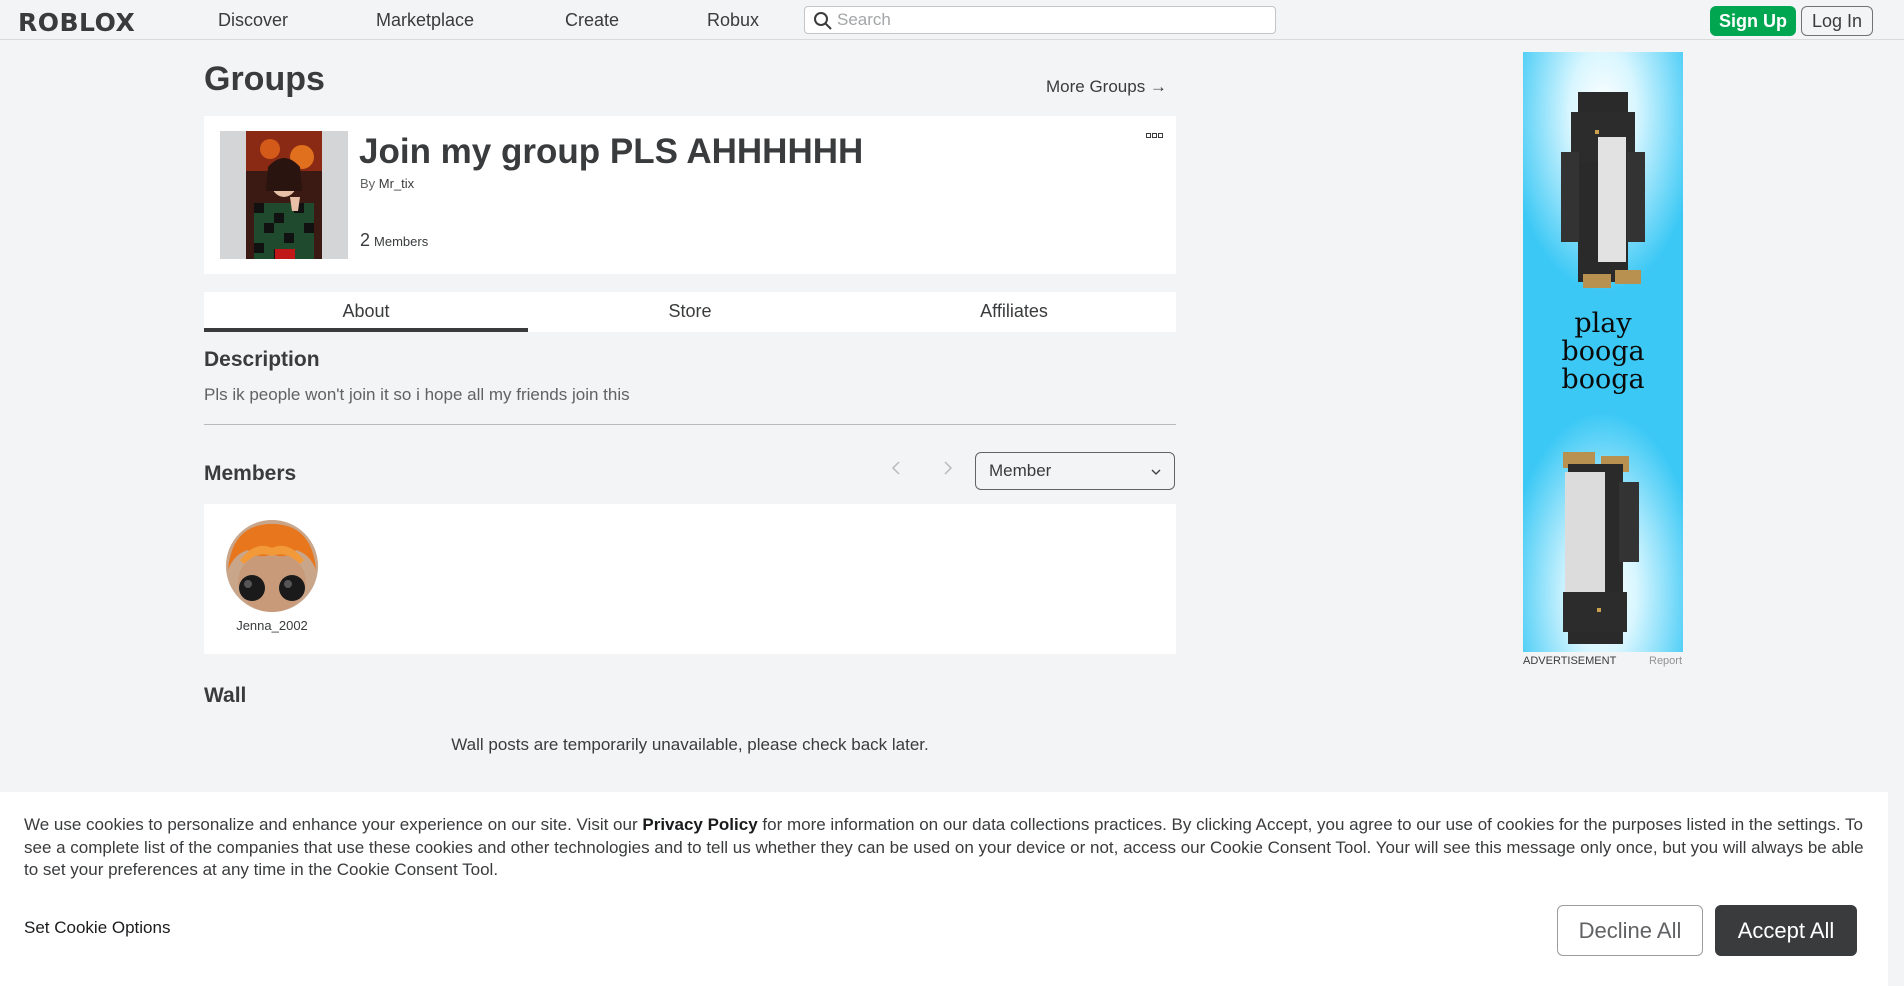 This screenshot has width=1904, height=986. What do you see at coordinates (592, 20) in the screenshot?
I see `nav-create: Create` at bounding box center [592, 20].